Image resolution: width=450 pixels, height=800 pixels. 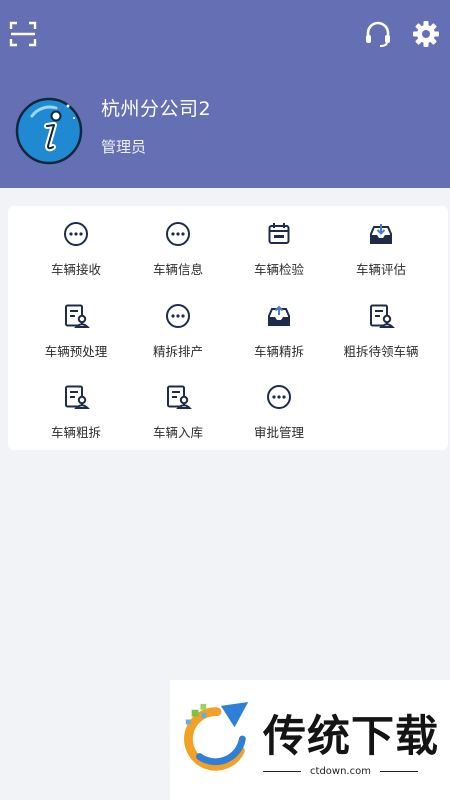 What do you see at coordinates (156, 109) in the screenshot?
I see `company-name: 杭州分公司2` at bounding box center [156, 109].